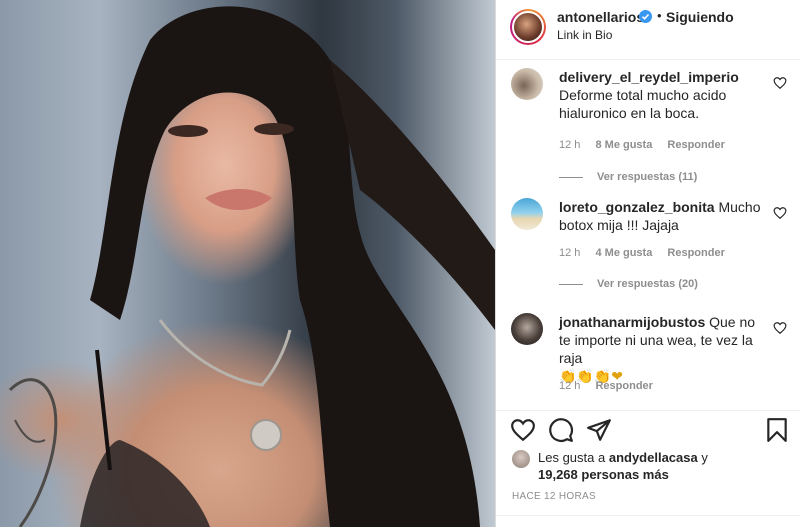 This screenshot has width=800, height=527. Describe the element at coordinates (527, 214) in the screenshot. I see `avatar-beach-icon` at that location.